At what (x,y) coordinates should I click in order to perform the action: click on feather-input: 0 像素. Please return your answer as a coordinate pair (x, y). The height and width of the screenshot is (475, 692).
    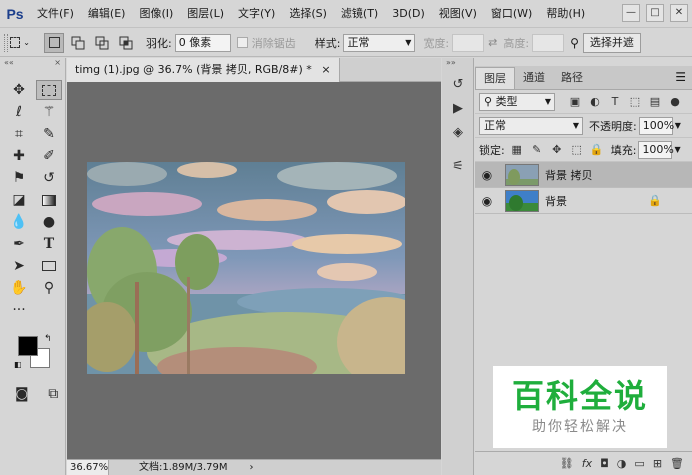
    Looking at the image, I should click on (202, 42).